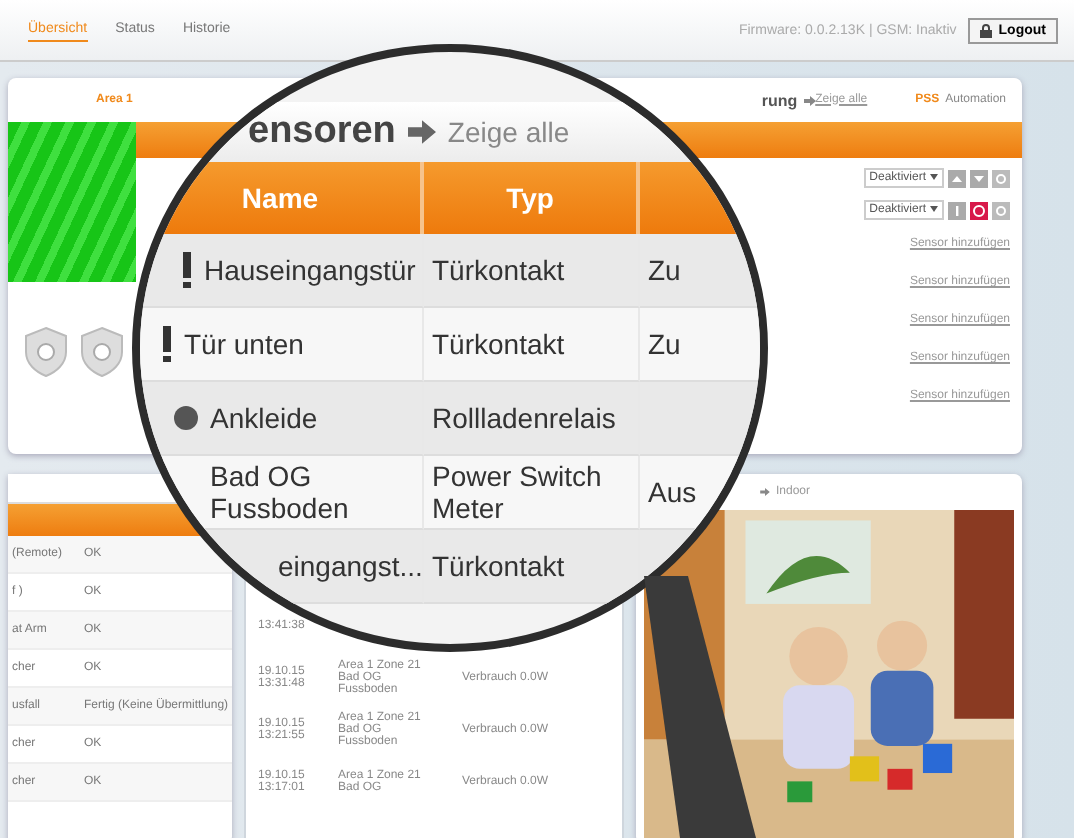 Image resolution: width=1074 pixels, height=838 pixels. Describe the element at coordinates (532, 493) in the screenshot. I see `sensor-type: Power Switch Meter` at that location.